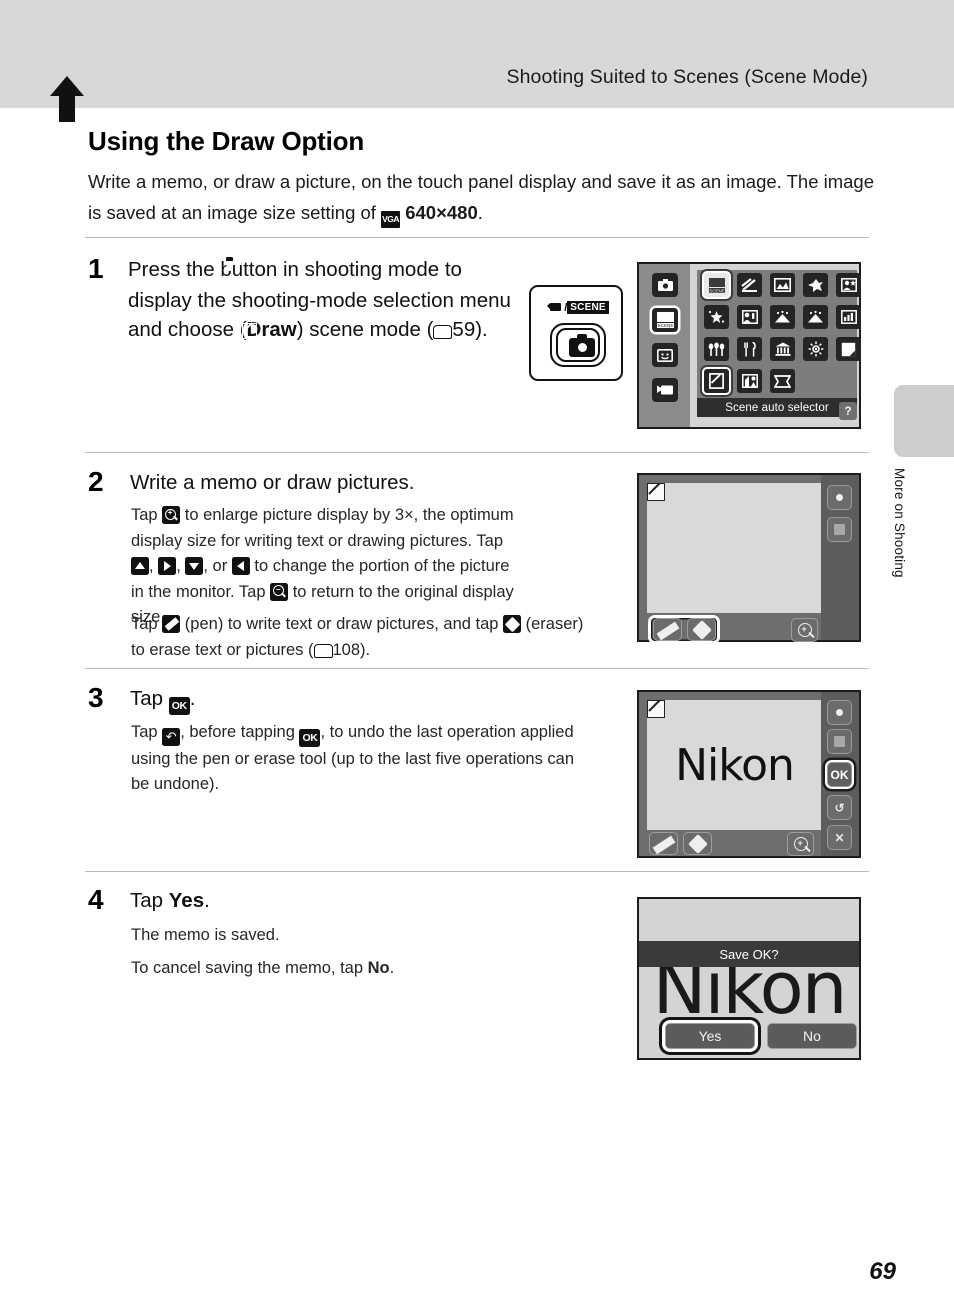 This screenshot has width=954, height=1314. I want to click on scene-item-dusk-dawn, so click(848, 317).